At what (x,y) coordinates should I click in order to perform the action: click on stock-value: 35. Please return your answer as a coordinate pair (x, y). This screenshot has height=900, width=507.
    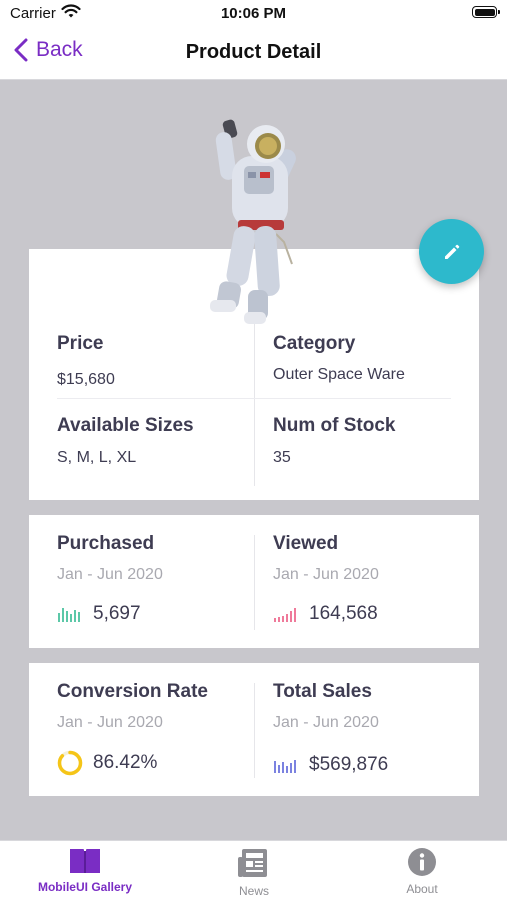
    Looking at the image, I should click on (282, 457).